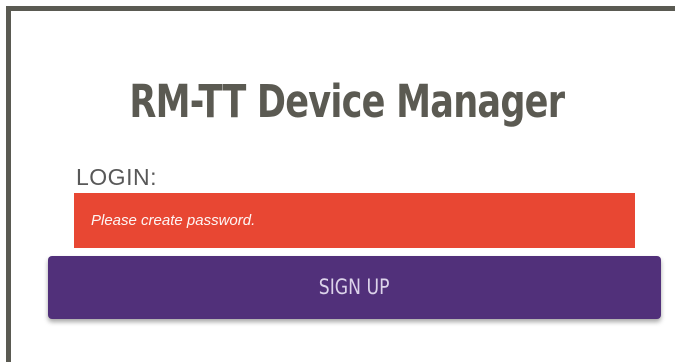 This screenshot has width=675, height=362. I want to click on login-label: LOGIN:, so click(116, 177).